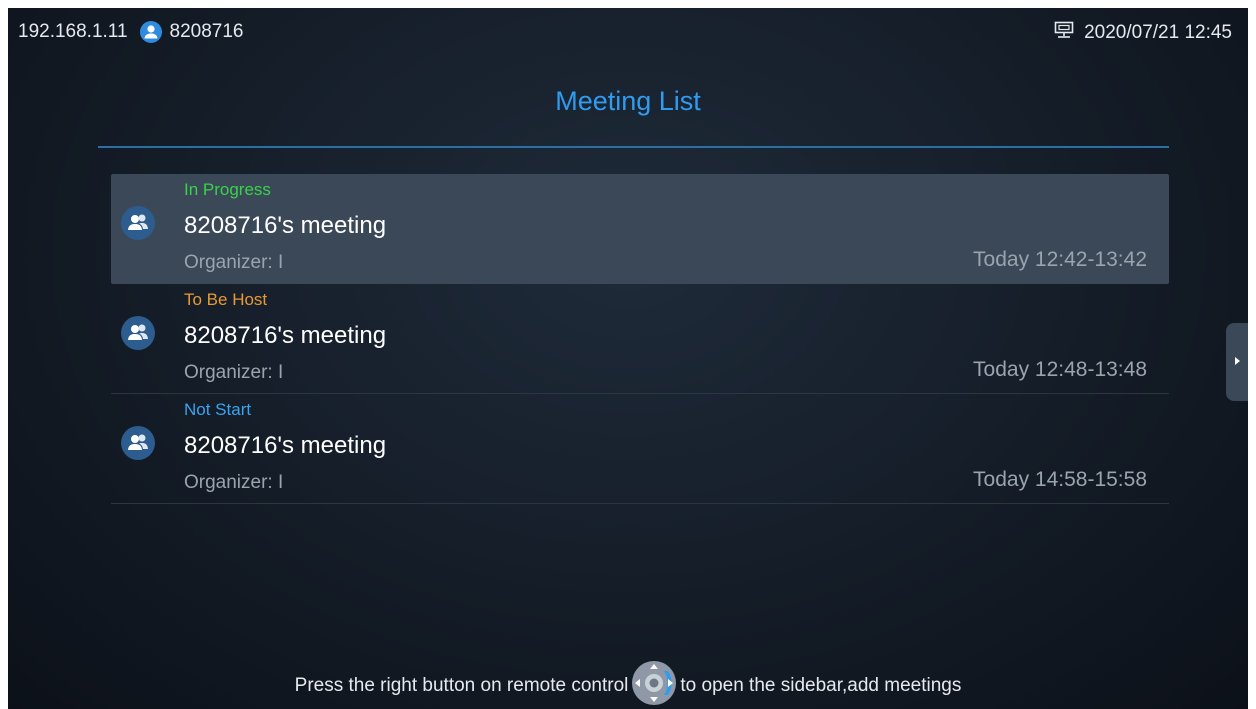 The image size is (1256, 709). I want to click on chevron-right-icon, so click(1237, 361).